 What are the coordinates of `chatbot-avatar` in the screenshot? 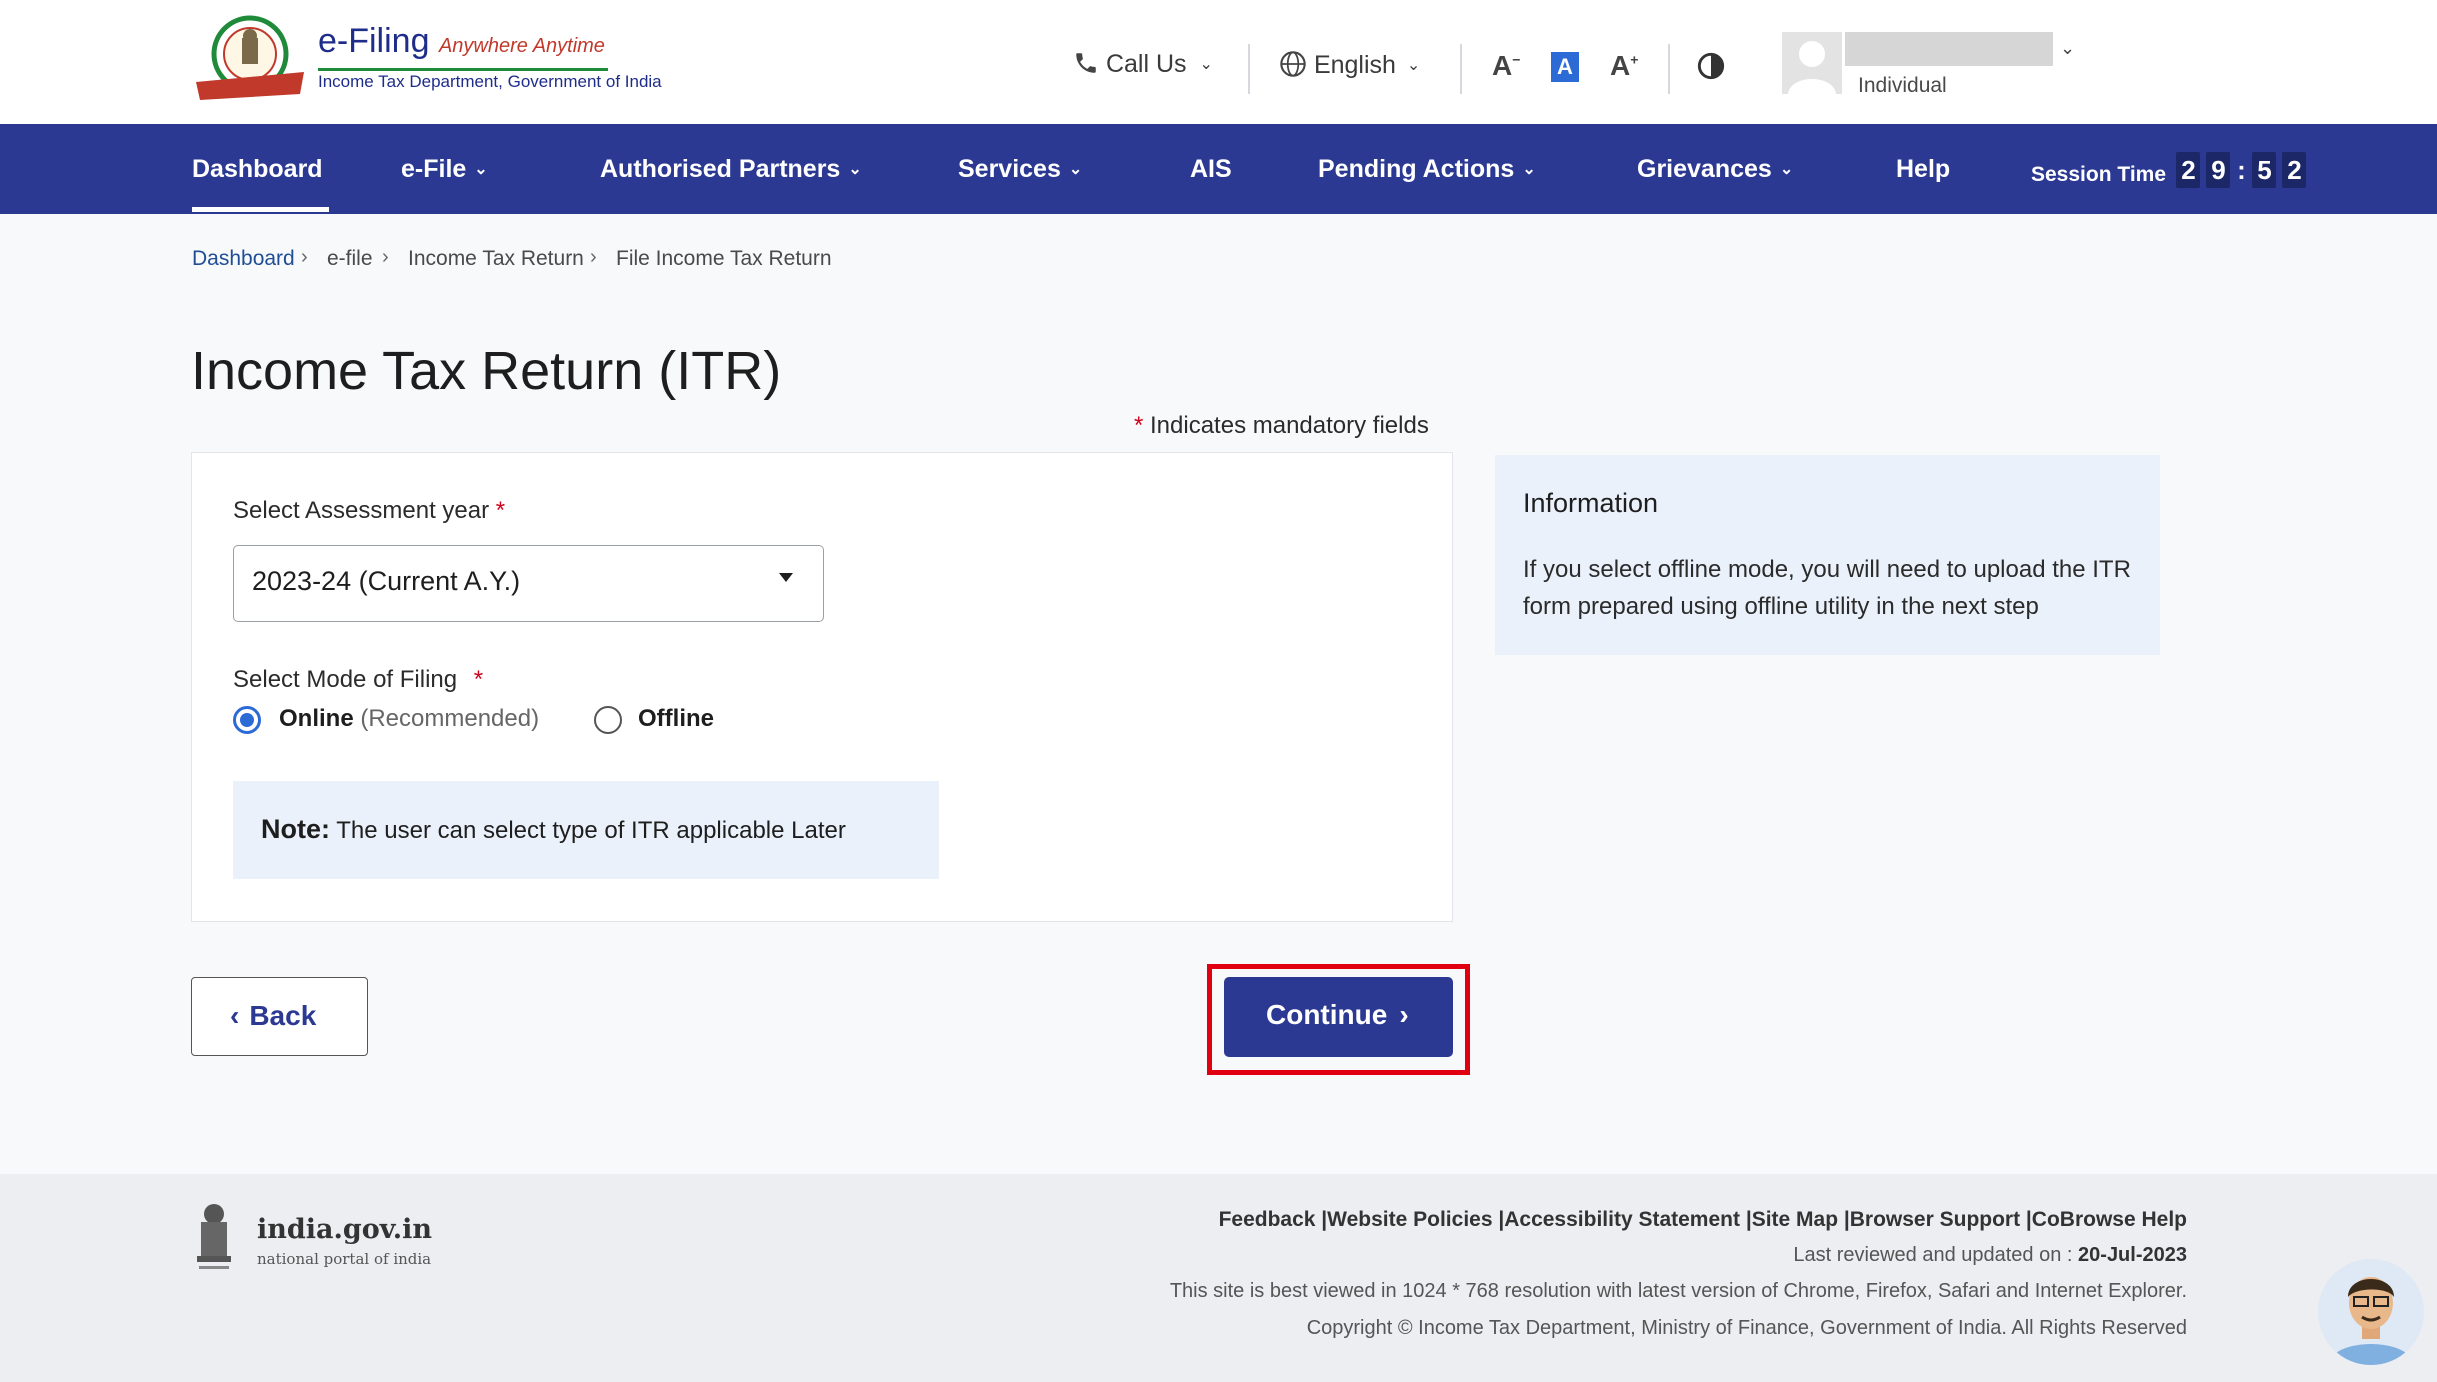 It's located at (2371, 1312).